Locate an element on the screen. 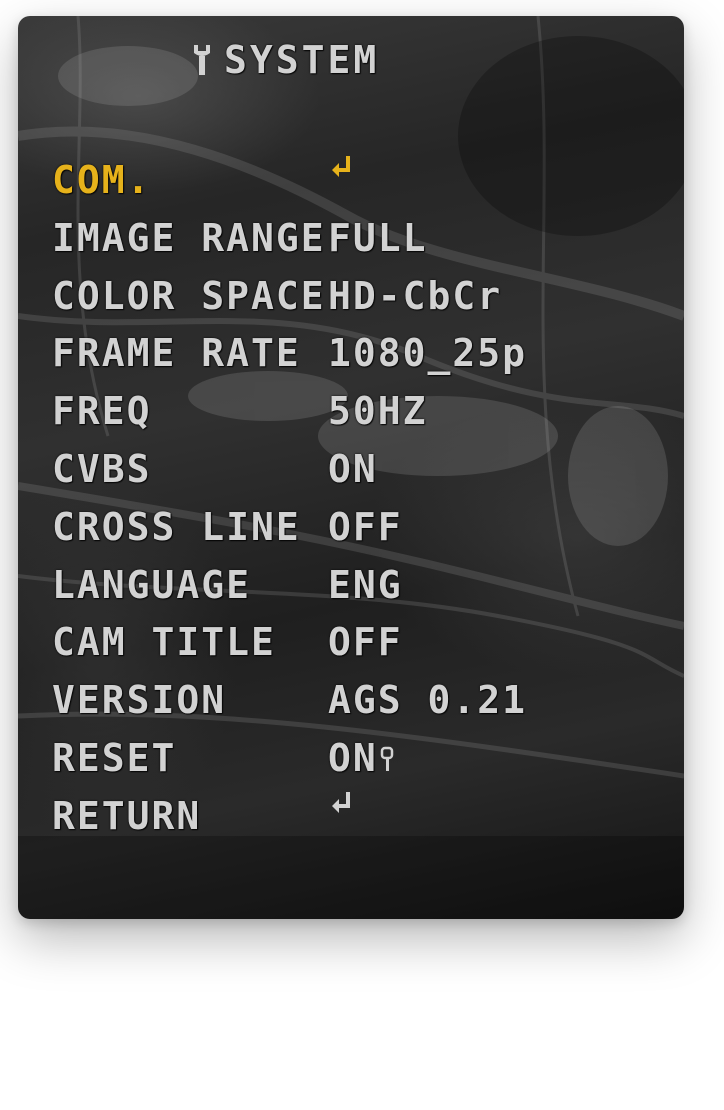 The height and width of the screenshot is (1110, 724). menu-item-value: FULL is located at coordinates (378, 239).